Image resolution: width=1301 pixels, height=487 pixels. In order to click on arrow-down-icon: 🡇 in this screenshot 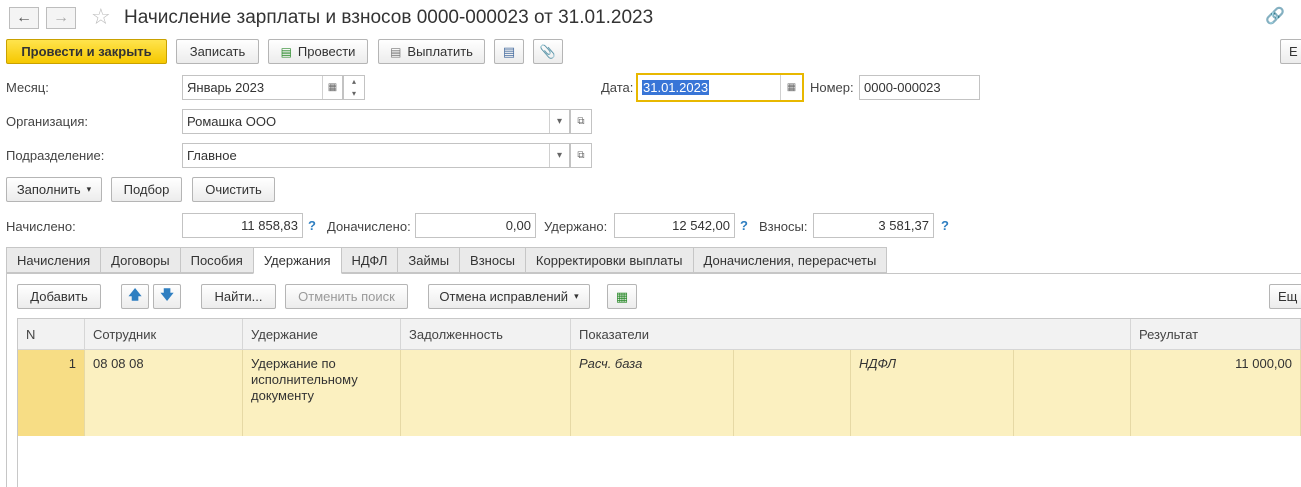, I will do `click(167, 294)`.